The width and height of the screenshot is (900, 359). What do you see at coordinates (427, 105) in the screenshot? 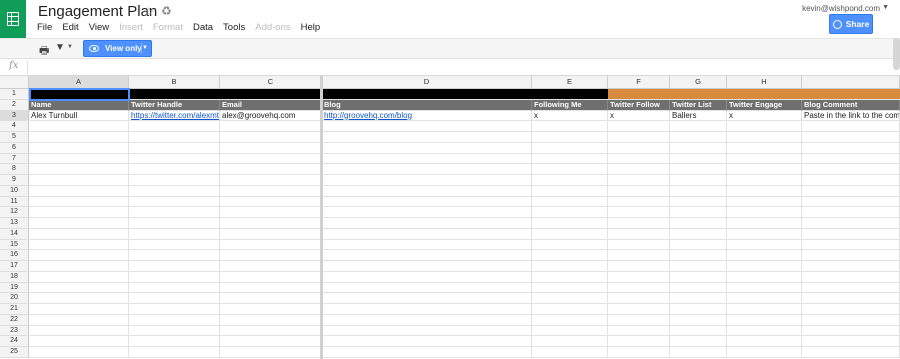
I see `column-title-cell: Blog` at bounding box center [427, 105].